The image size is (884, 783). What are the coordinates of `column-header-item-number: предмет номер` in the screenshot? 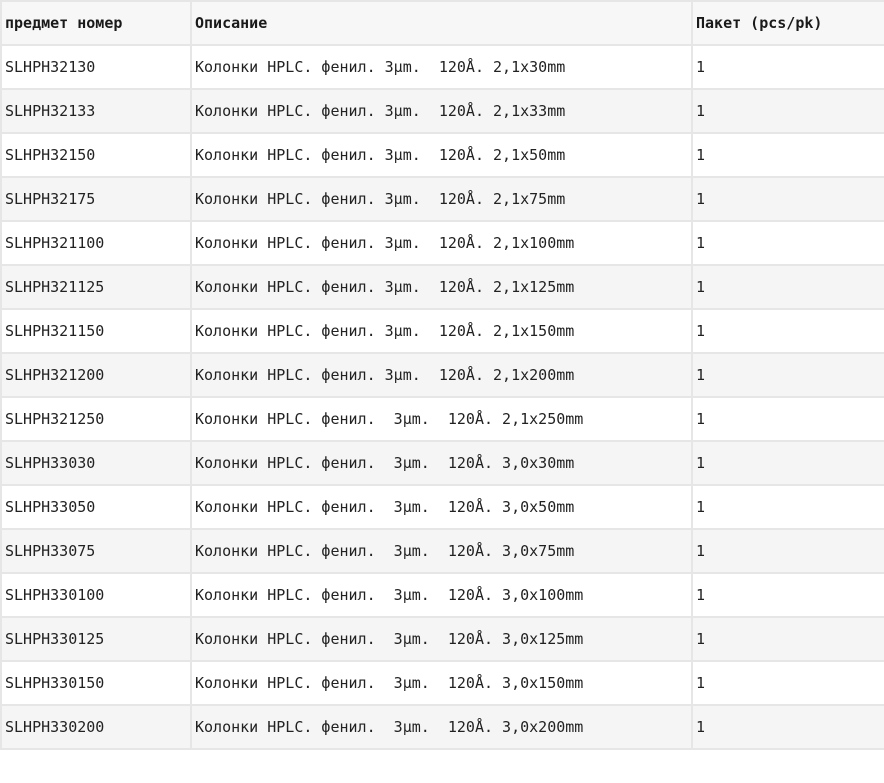 It's located at (96, 23).